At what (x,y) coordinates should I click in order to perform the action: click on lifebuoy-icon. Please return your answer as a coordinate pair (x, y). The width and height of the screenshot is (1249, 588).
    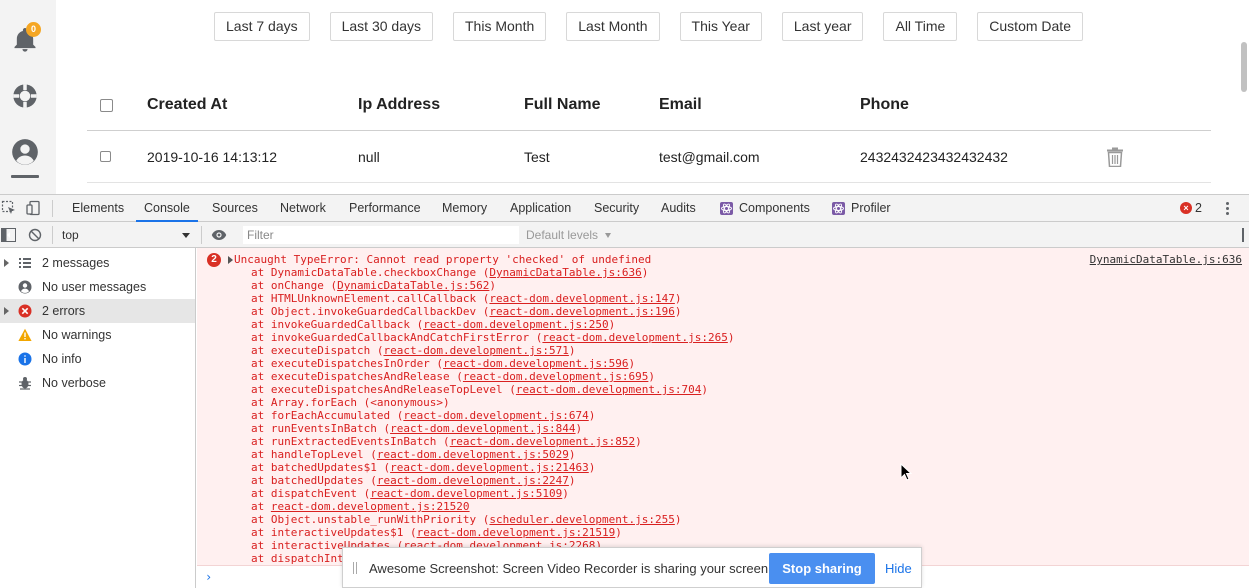
    Looking at the image, I should click on (25, 96).